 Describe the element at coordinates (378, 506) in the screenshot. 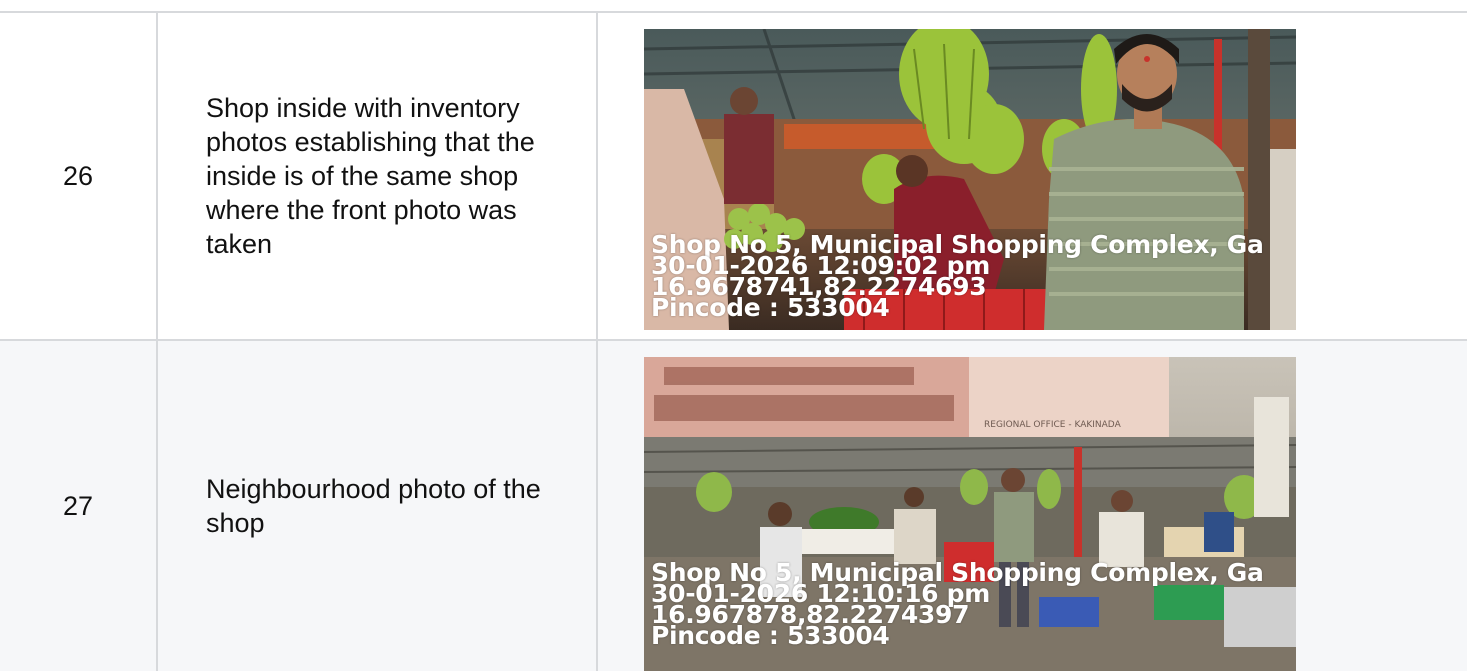

I see `row-description: Neighbourhood photo of the shop` at that location.